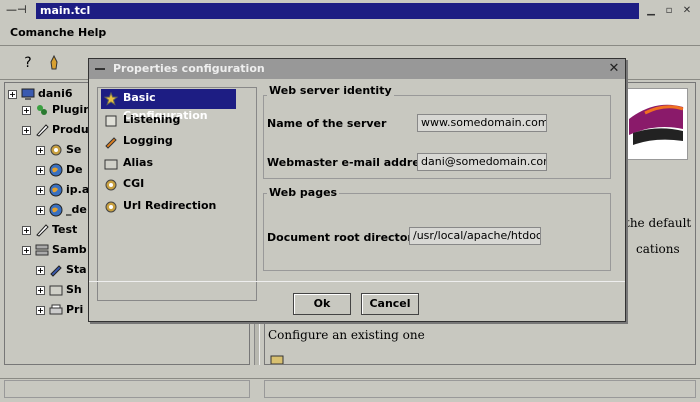 This screenshot has width=700, height=402. I want to click on identity-group-title: Web server identity, so click(330, 90).